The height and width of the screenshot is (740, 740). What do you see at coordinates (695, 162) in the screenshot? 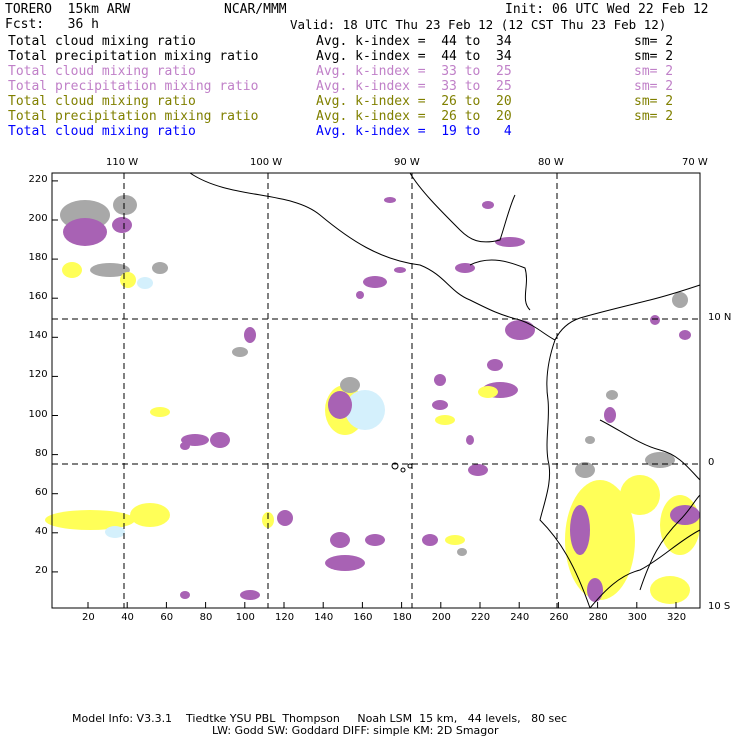
I see `longitude-label: 70 W` at bounding box center [695, 162].